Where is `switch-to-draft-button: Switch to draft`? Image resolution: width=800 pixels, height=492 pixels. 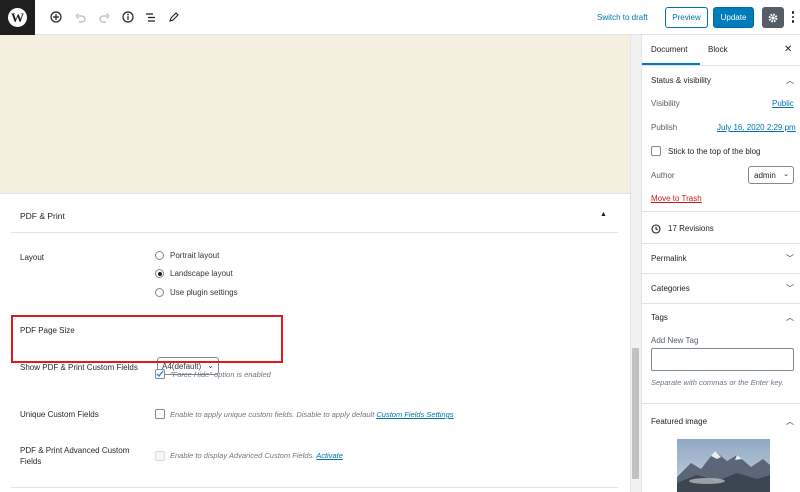
switch-to-draft-button: Switch to draft is located at coordinates (622, 17).